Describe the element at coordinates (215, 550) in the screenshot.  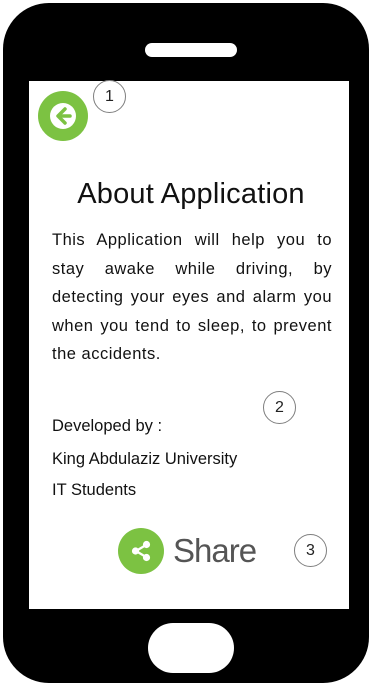
I see `share-label: Share` at that location.